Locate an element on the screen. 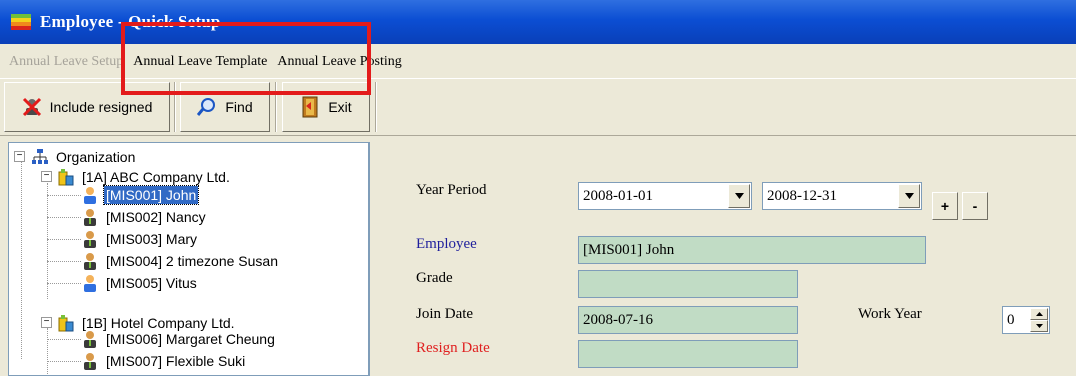 This screenshot has width=1076, height=376. exit-label: Exit is located at coordinates (340, 107).